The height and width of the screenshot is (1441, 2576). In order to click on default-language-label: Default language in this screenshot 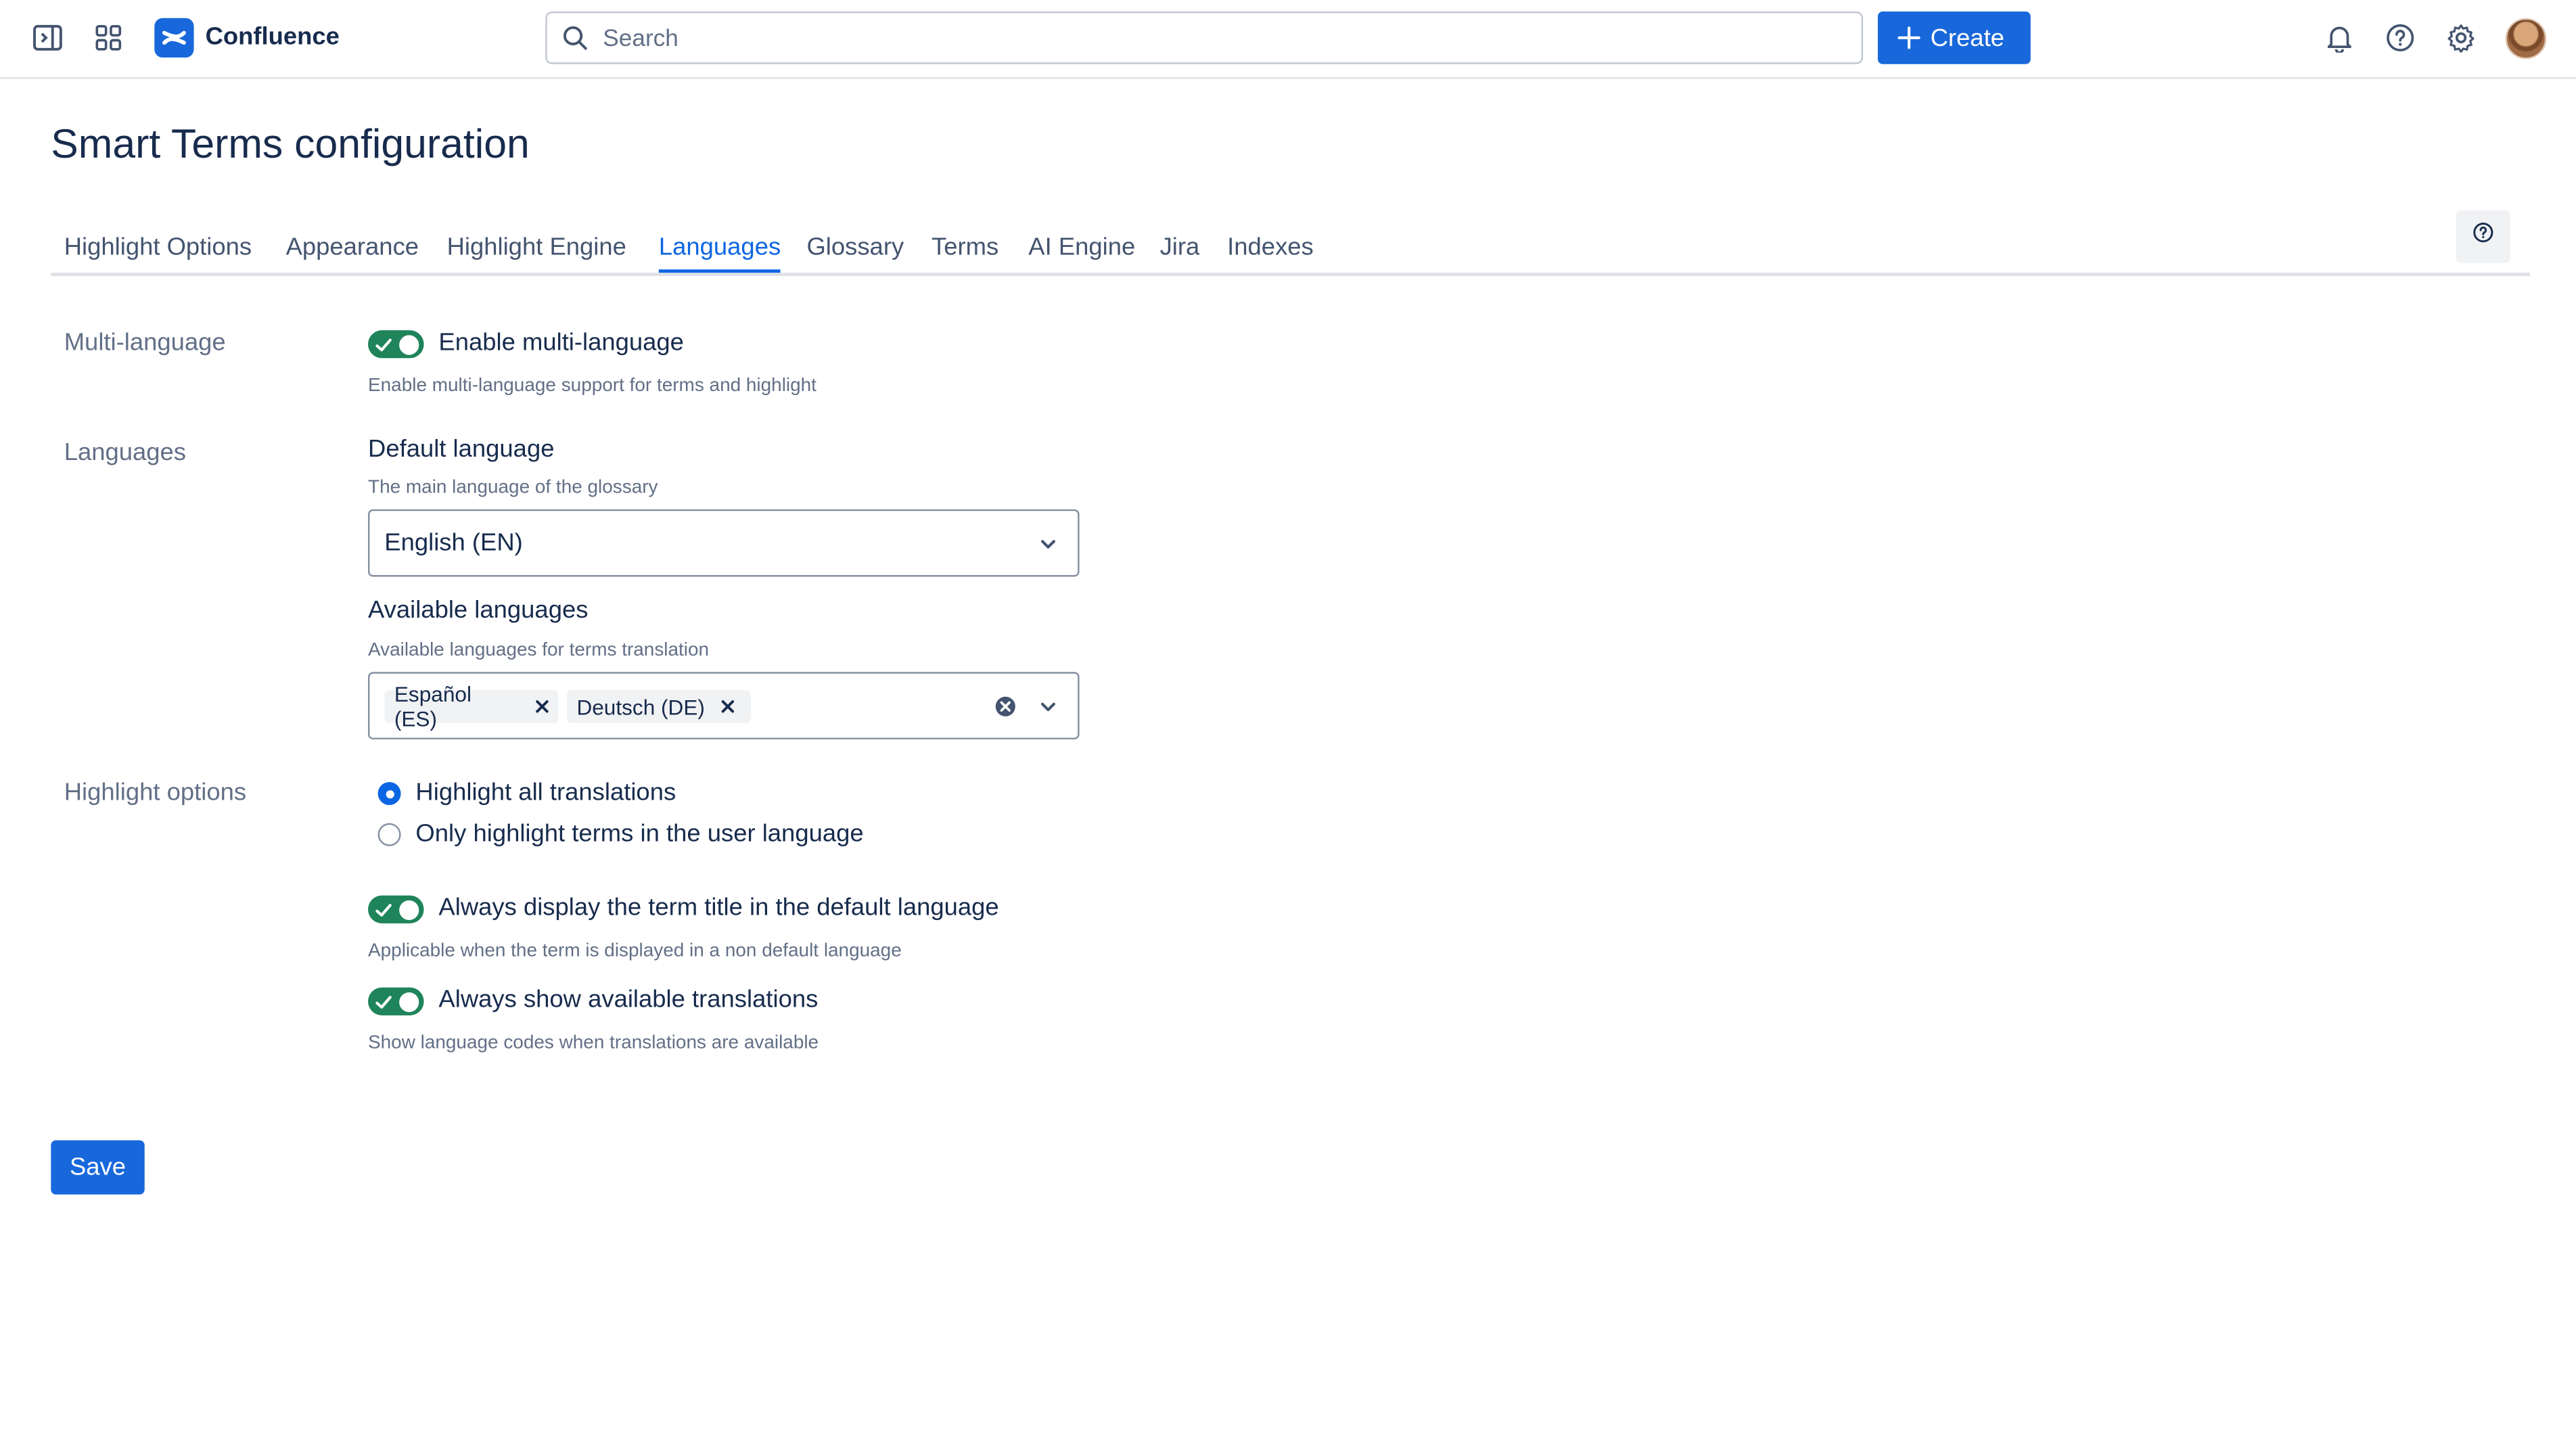, I will do `click(461, 449)`.